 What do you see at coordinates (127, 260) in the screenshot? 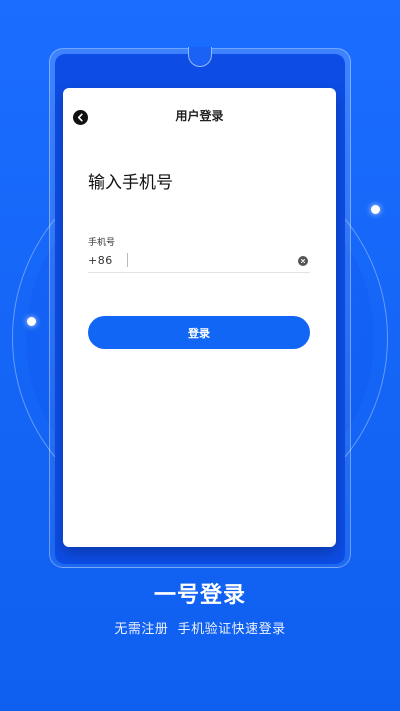
I see `input-divider` at bounding box center [127, 260].